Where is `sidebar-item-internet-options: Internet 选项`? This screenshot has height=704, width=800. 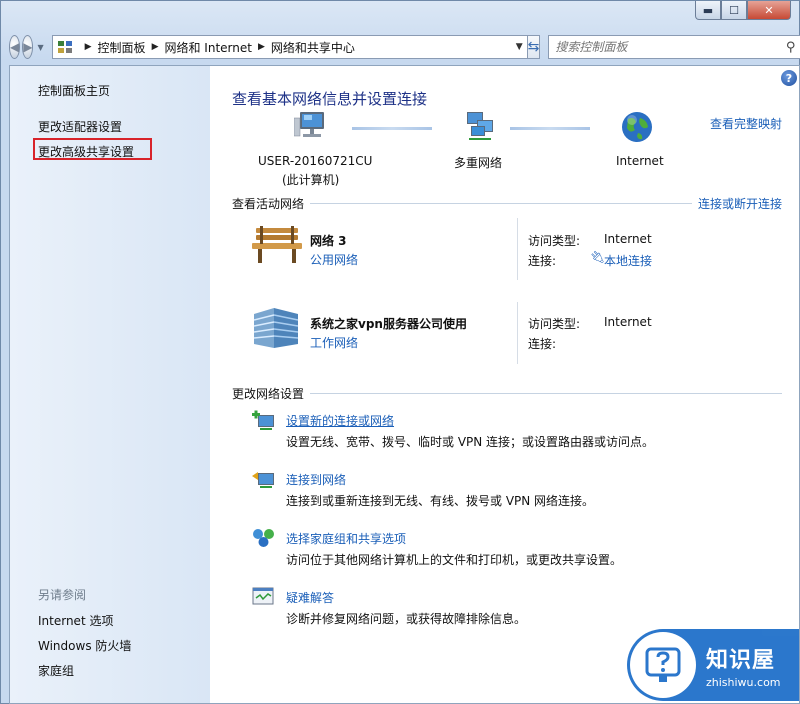
sidebar-item-internet-options: Internet 选项 is located at coordinates (75, 620).